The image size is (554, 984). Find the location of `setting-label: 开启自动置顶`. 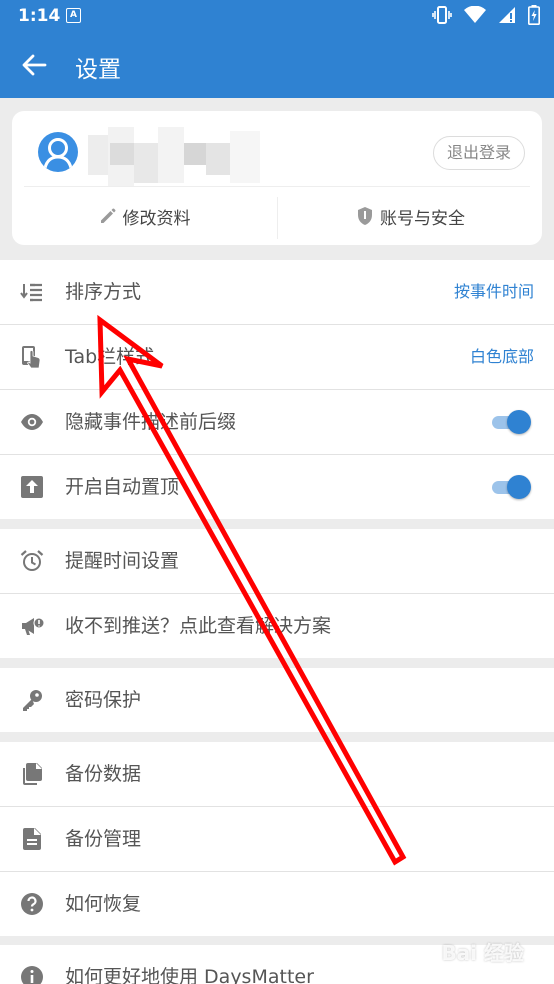

setting-label: 开启自动置顶 is located at coordinates (122, 487).